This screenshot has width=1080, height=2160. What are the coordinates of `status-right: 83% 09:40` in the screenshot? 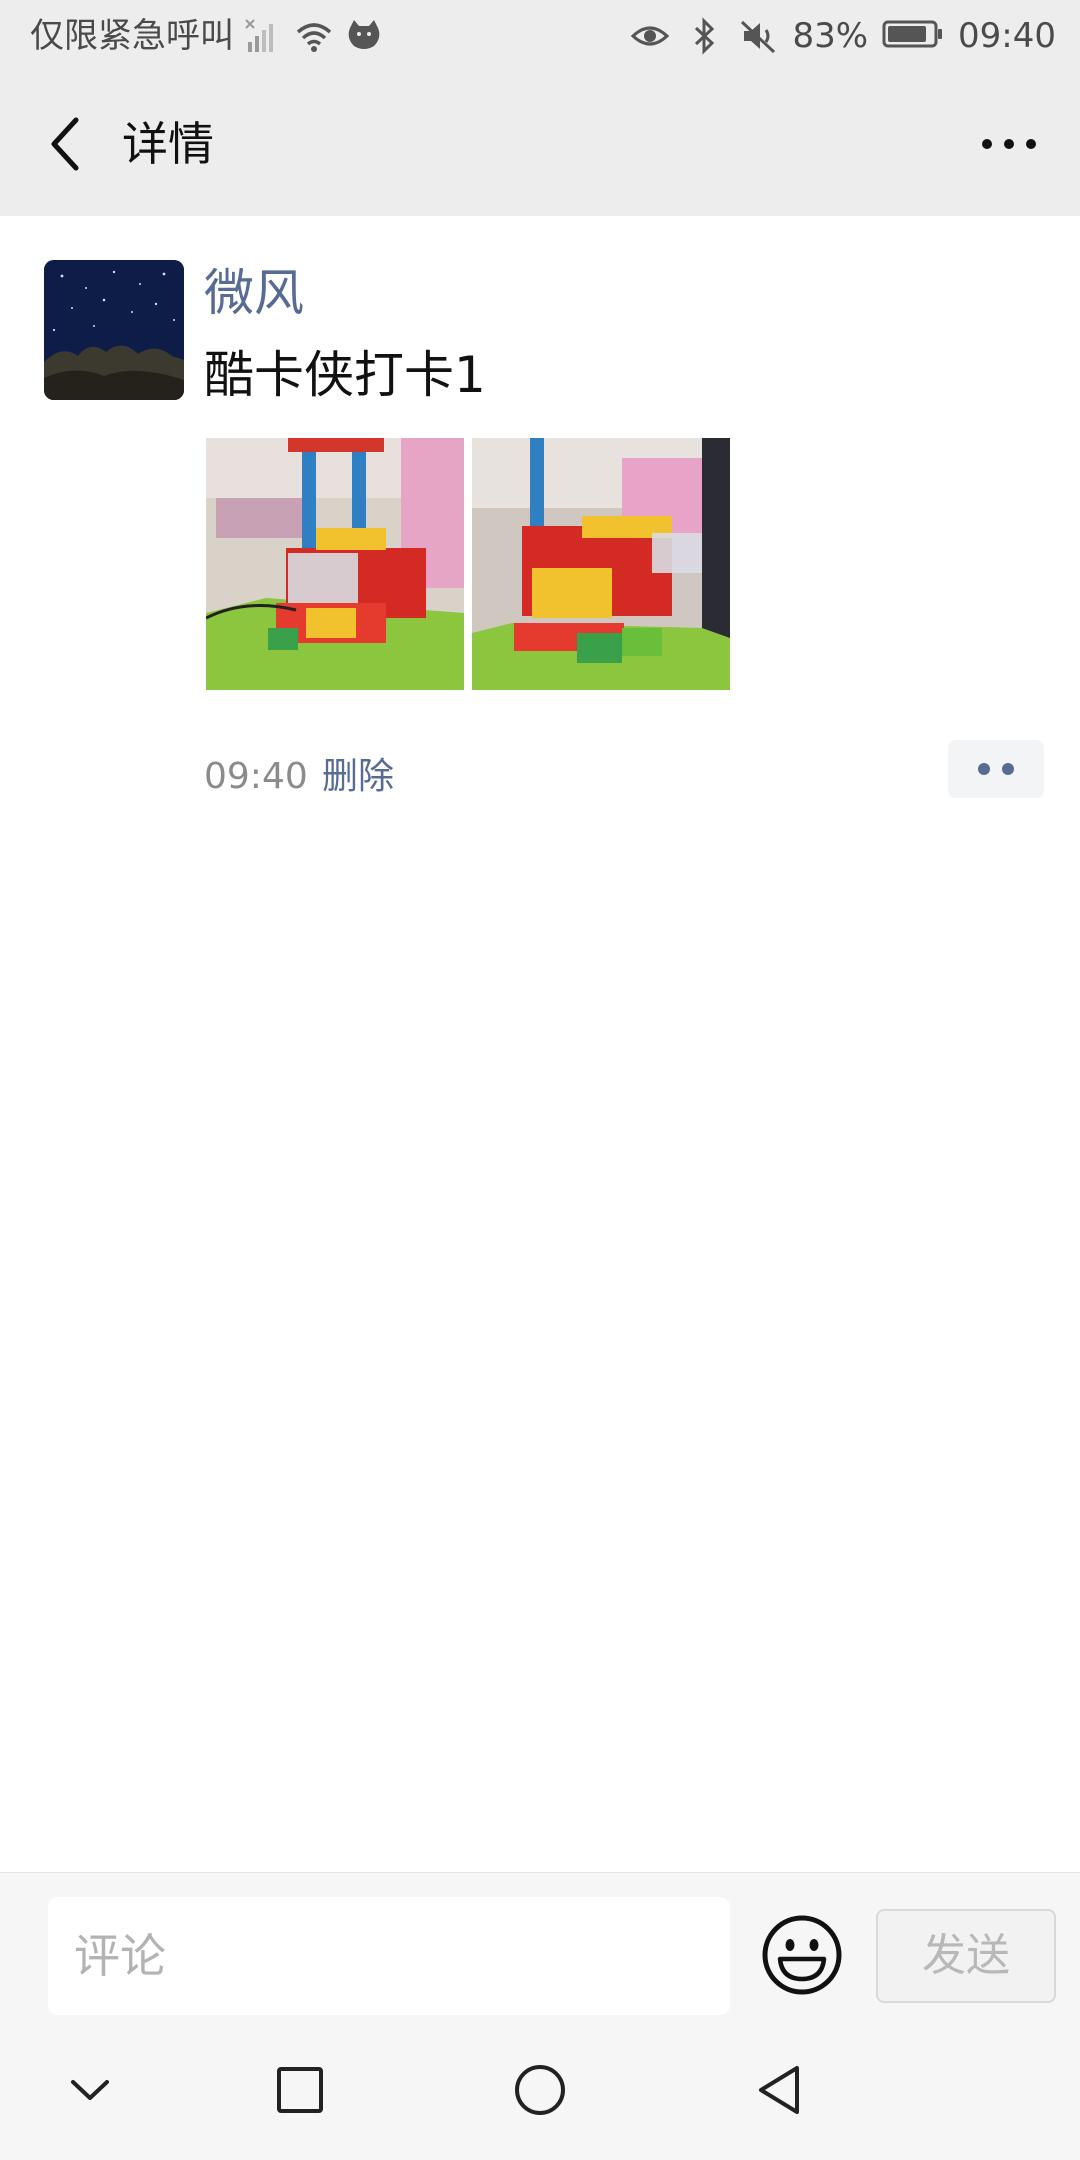 It's located at (843, 36).